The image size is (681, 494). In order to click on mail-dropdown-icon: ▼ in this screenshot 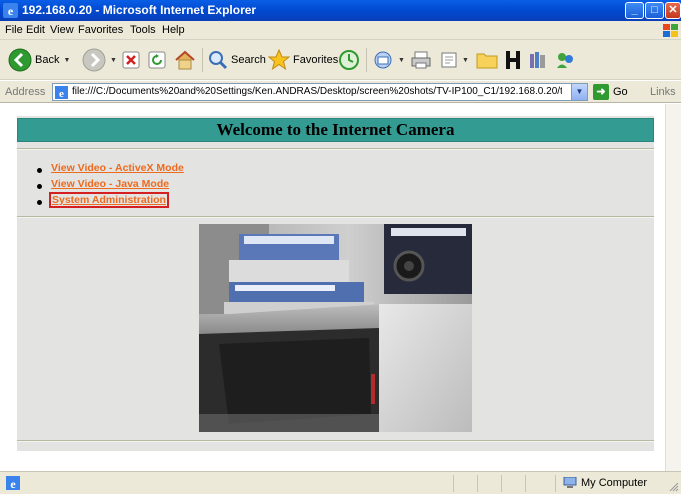, I will do `click(401, 60)`.